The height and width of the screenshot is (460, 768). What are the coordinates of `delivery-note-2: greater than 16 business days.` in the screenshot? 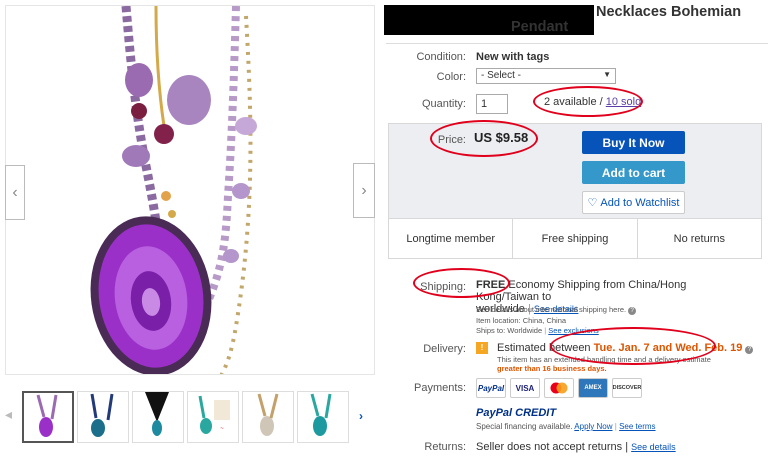 It's located at (552, 368).